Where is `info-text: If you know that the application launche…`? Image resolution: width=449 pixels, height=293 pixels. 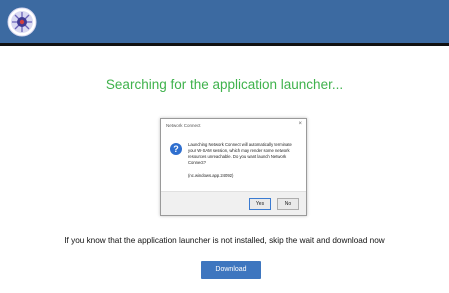
info-text: If you know that the application launche… is located at coordinates (224, 240).